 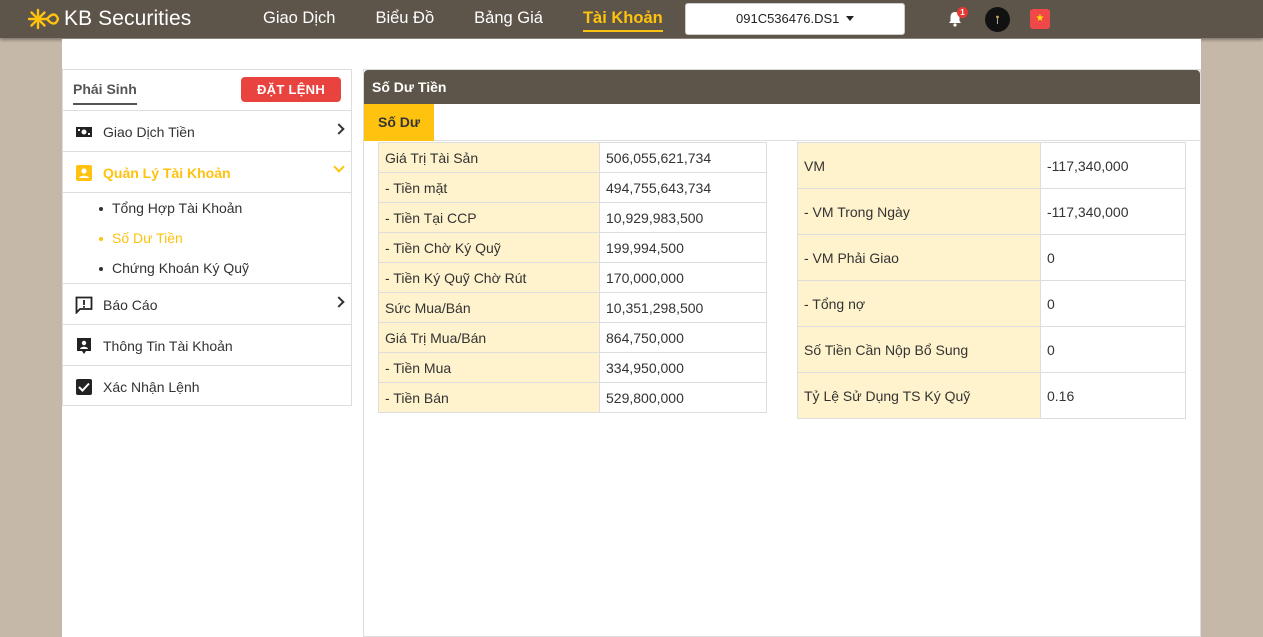 What do you see at coordinates (919, 211) in the screenshot?
I see `row-label: - VM Trong Ngày` at bounding box center [919, 211].